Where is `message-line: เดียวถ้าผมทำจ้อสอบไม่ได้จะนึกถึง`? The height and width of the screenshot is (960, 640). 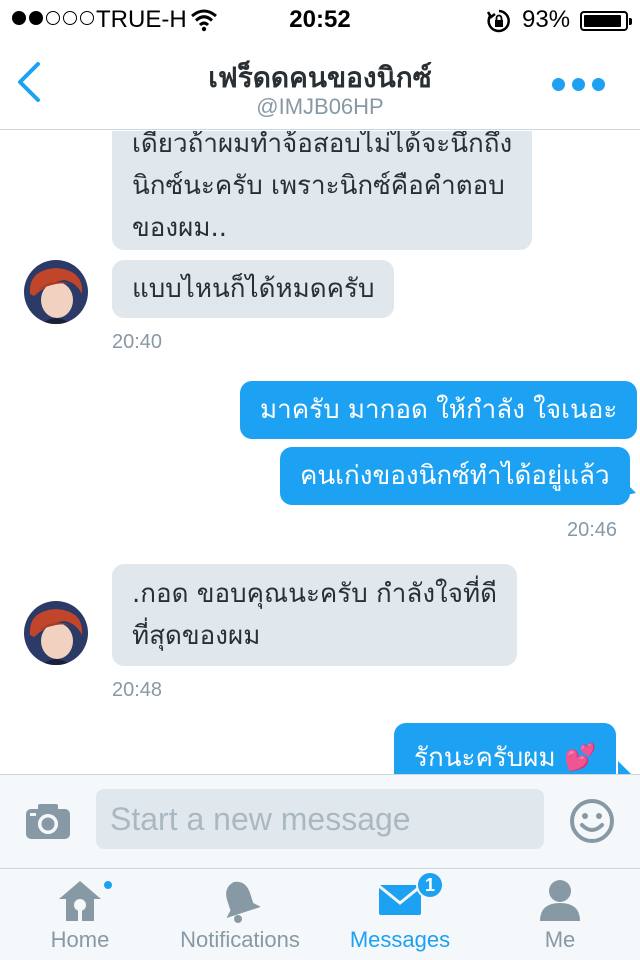 message-line: เดียวถ้าผมทำจ้อสอบไม่ได้จะนึกถึง is located at coordinates (322, 145).